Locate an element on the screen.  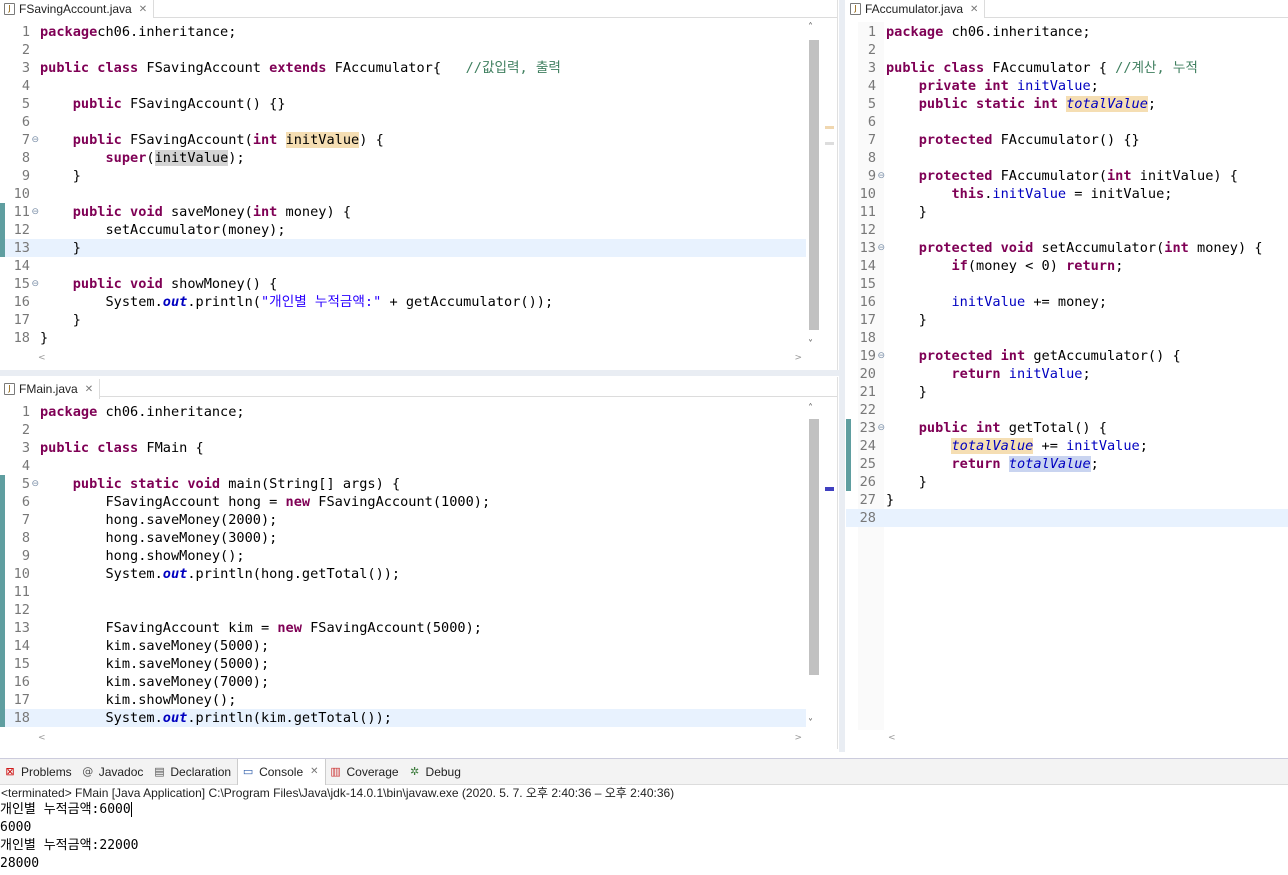
code-line: 14 kim.saveMoney(5000); is located at coordinates (403, 646).